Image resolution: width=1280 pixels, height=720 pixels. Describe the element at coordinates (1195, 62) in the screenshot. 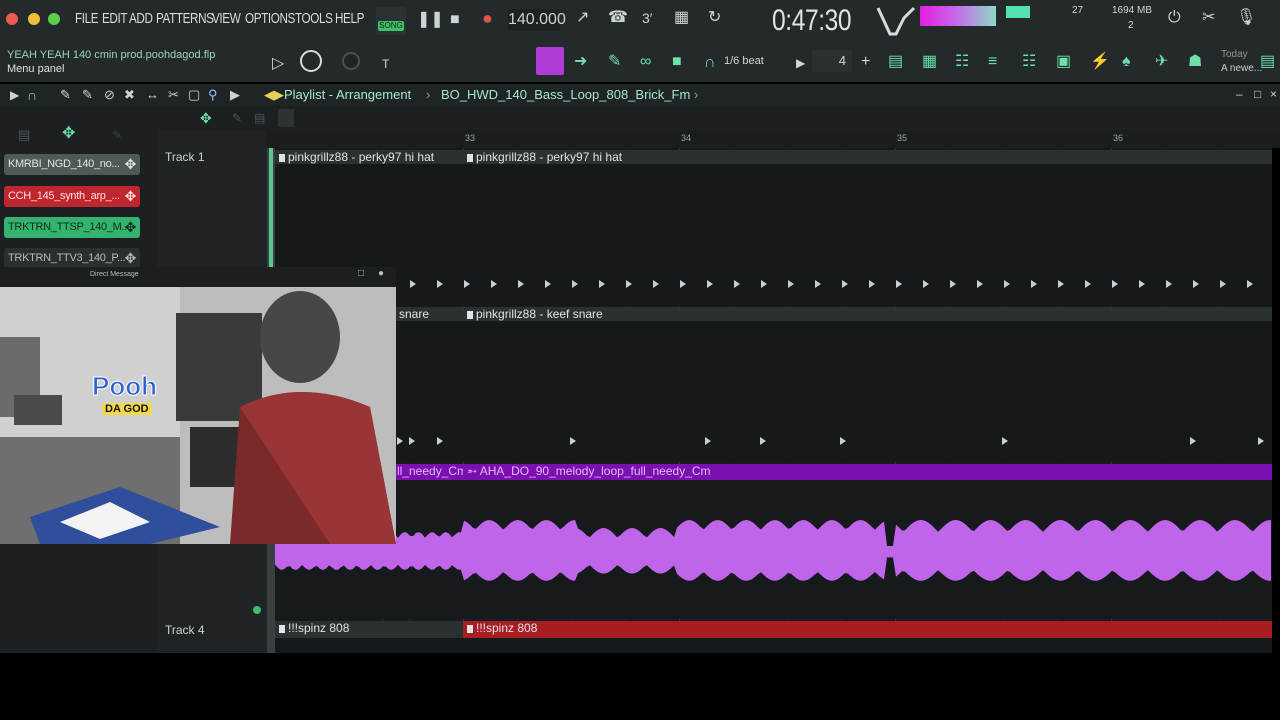

I see `shop-icon: ☗` at that location.